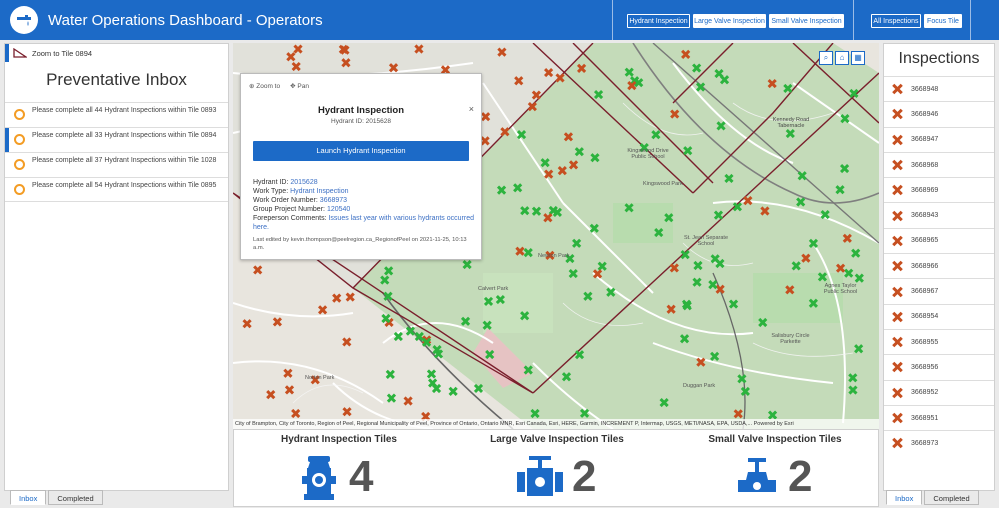 The height and width of the screenshot is (508, 999). What do you see at coordinates (939, 366) in the screenshot?
I see `inspection-row: 3668956` at bounding box center [939, 366].